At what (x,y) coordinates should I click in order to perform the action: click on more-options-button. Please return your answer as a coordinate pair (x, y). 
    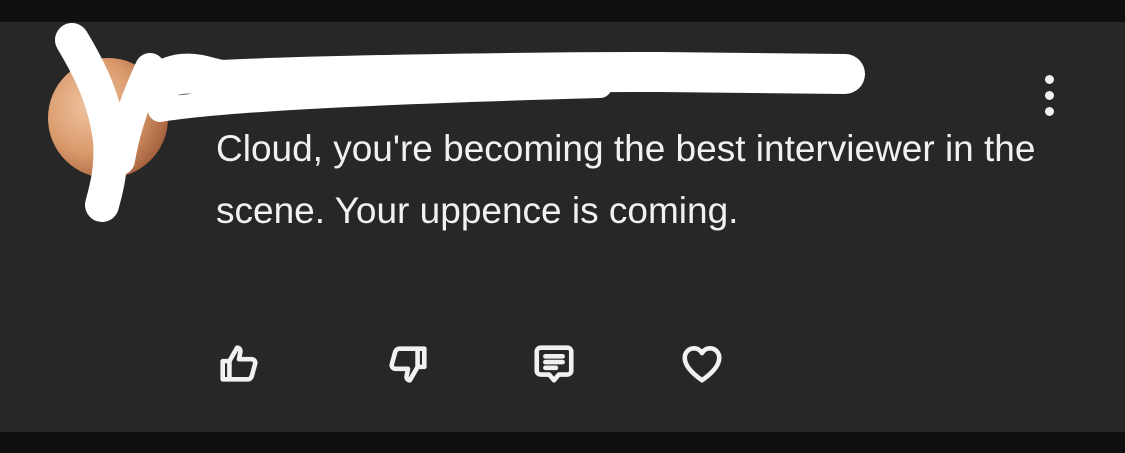
    Looking at the image, I should click on (1049, 95).